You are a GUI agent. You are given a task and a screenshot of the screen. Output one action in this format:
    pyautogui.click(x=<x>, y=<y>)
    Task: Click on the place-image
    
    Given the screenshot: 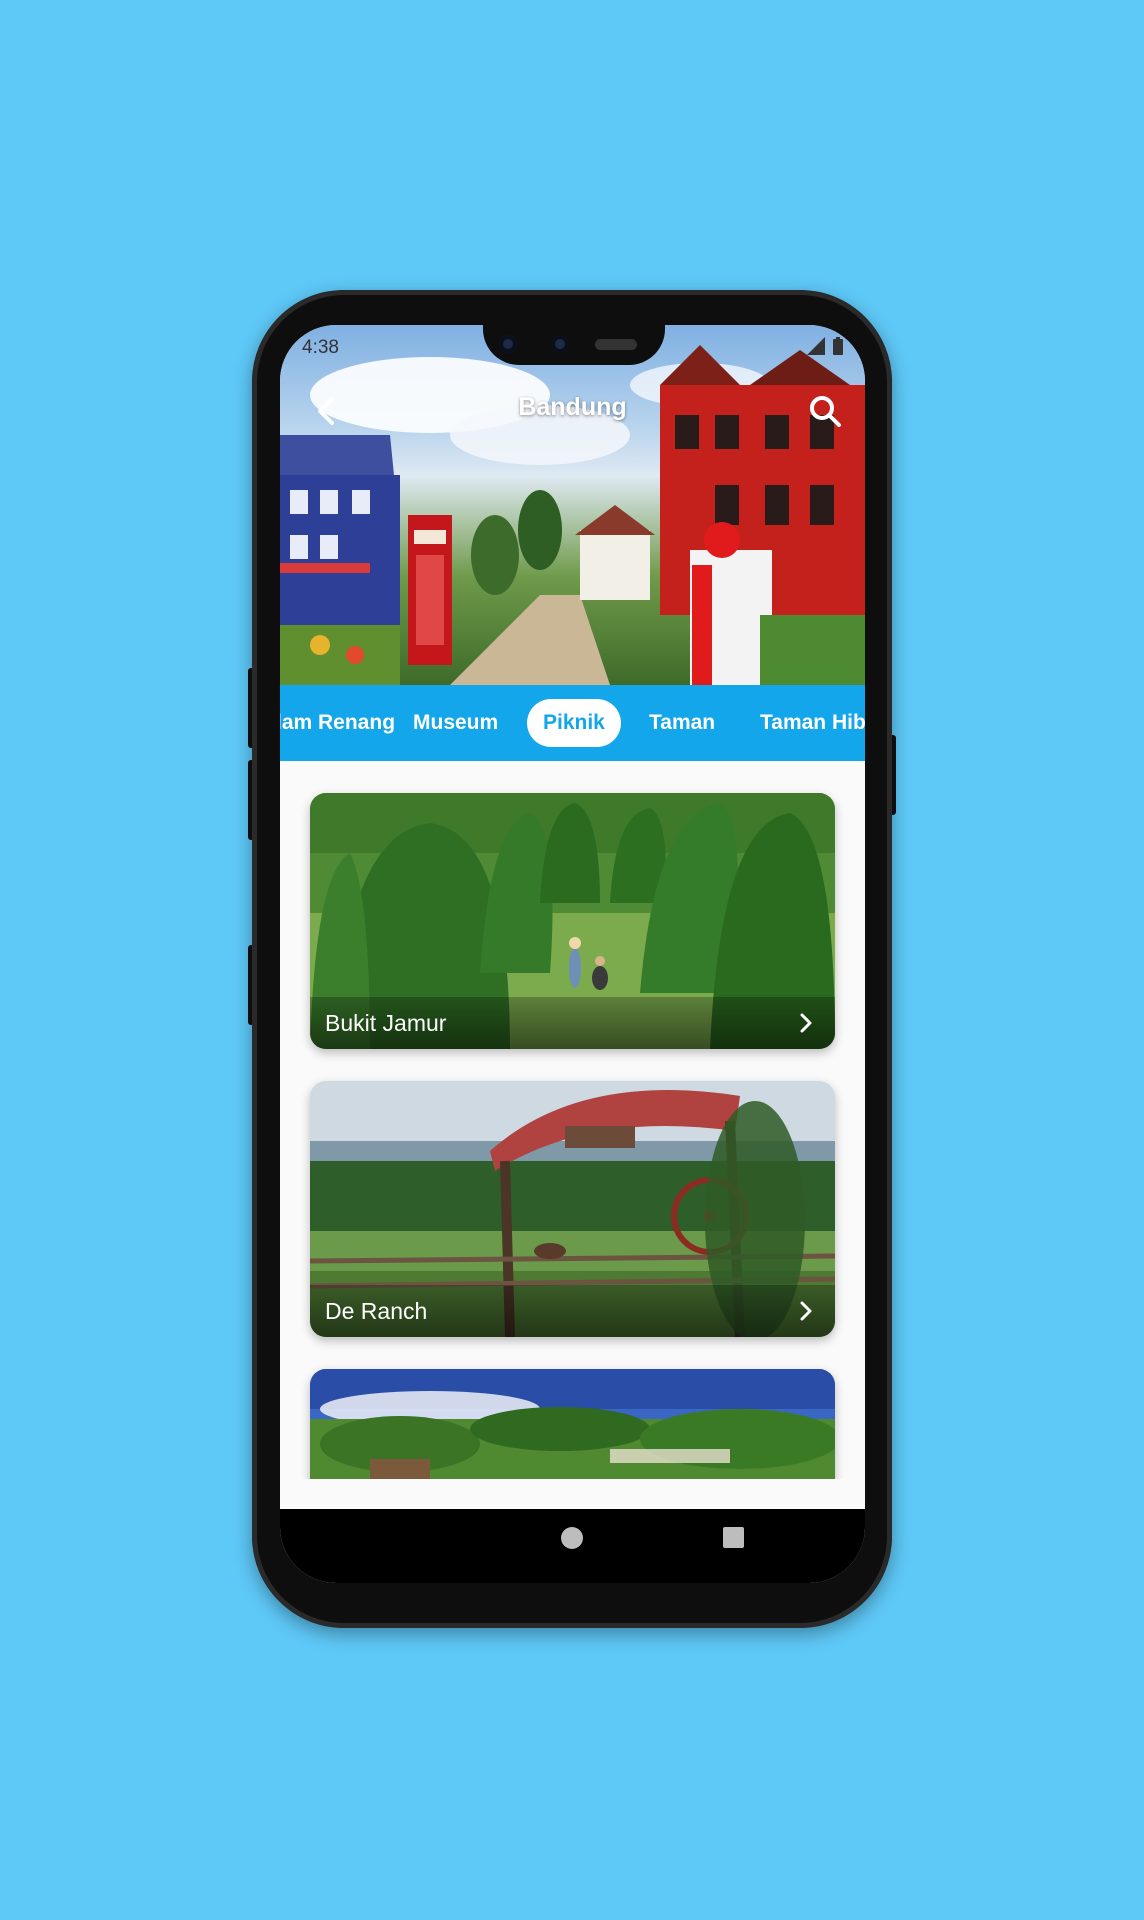 What is the action you would take?
    pyautogui.click(x=572, y=1424)
    